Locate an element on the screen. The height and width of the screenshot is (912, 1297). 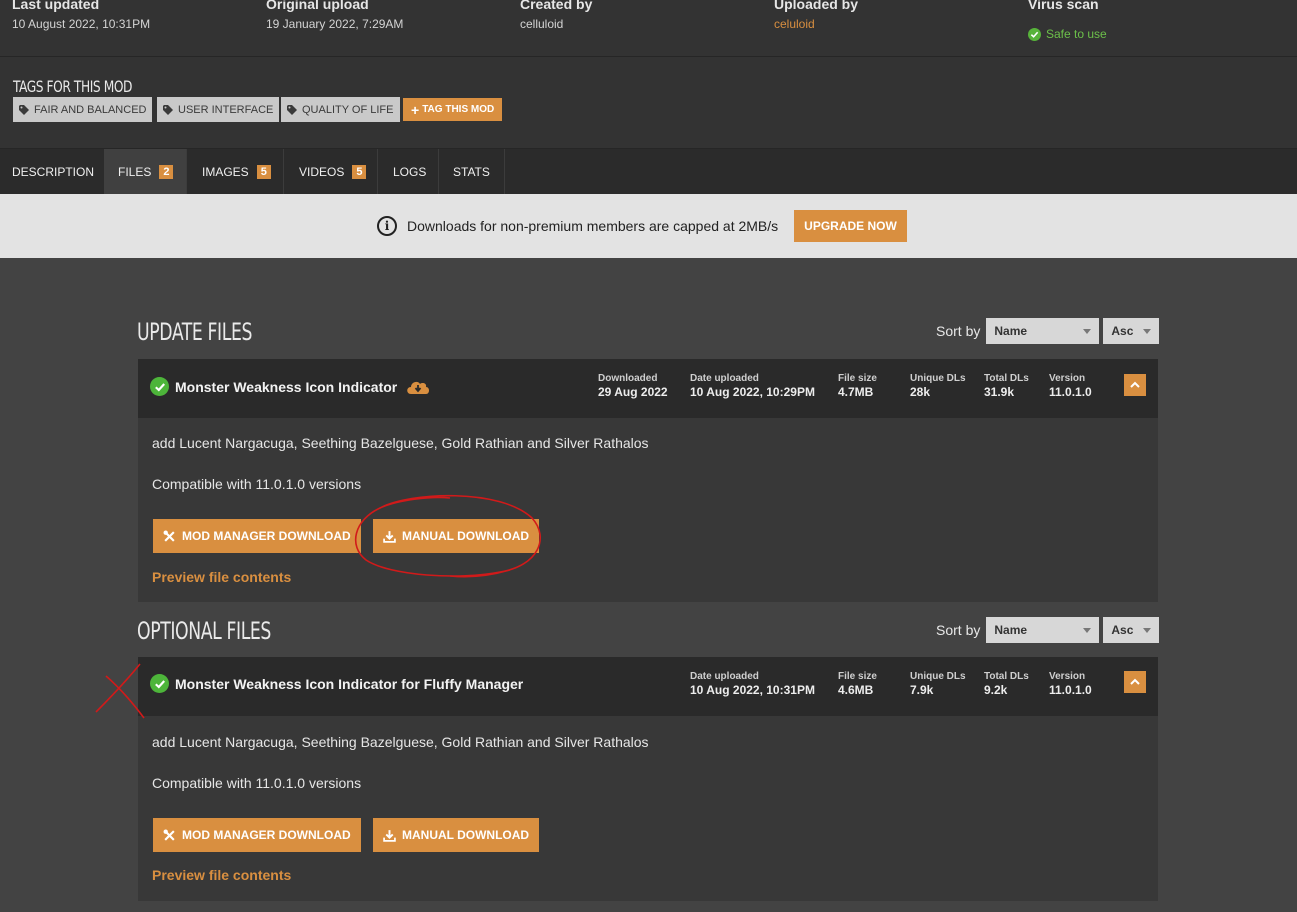
meta-label: Uploaded by is located at coordinates (816, 6).